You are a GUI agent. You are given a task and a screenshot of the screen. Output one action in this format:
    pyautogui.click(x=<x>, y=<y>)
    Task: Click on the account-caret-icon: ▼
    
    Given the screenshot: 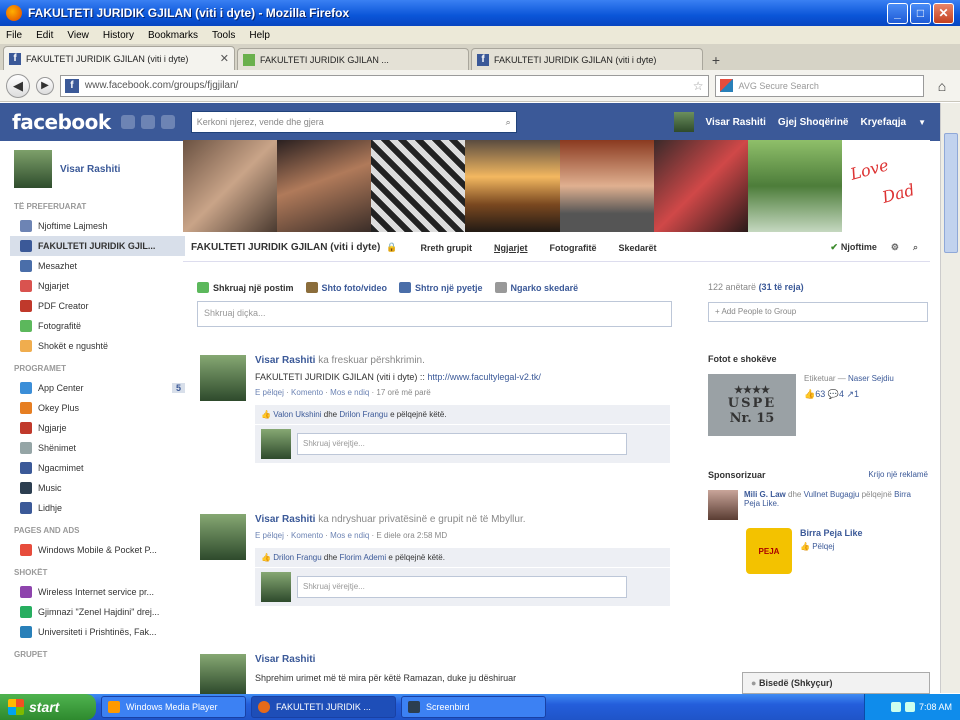 What is the action you would take?
    pyautogui.click(x=922, y=122)
    